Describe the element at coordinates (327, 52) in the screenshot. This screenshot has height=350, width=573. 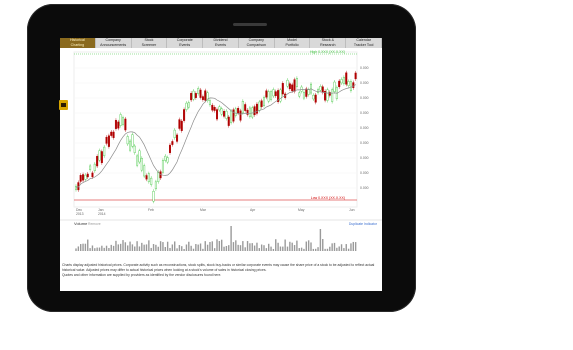
I see `high-label: High 0.XXX (XX.X.XX)` at that location.